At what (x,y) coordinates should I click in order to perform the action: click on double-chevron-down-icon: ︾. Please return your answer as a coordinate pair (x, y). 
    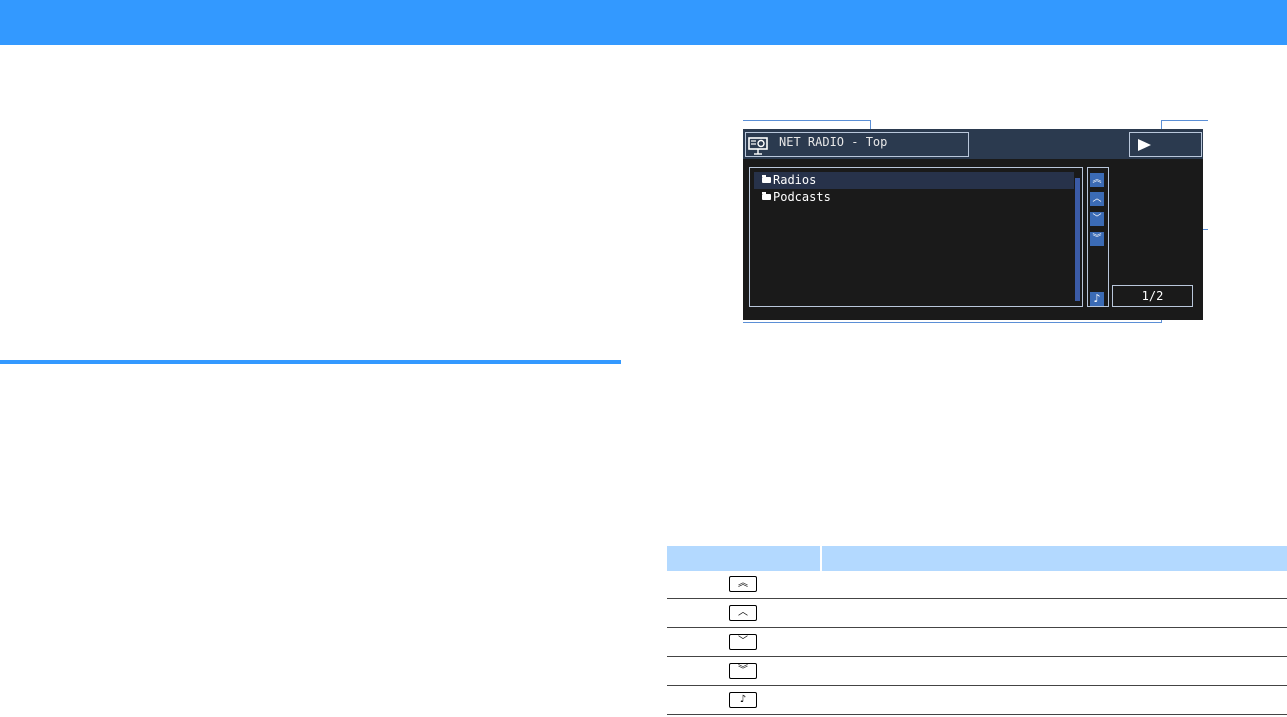
    Looking at the image, I should click on (743, 671).